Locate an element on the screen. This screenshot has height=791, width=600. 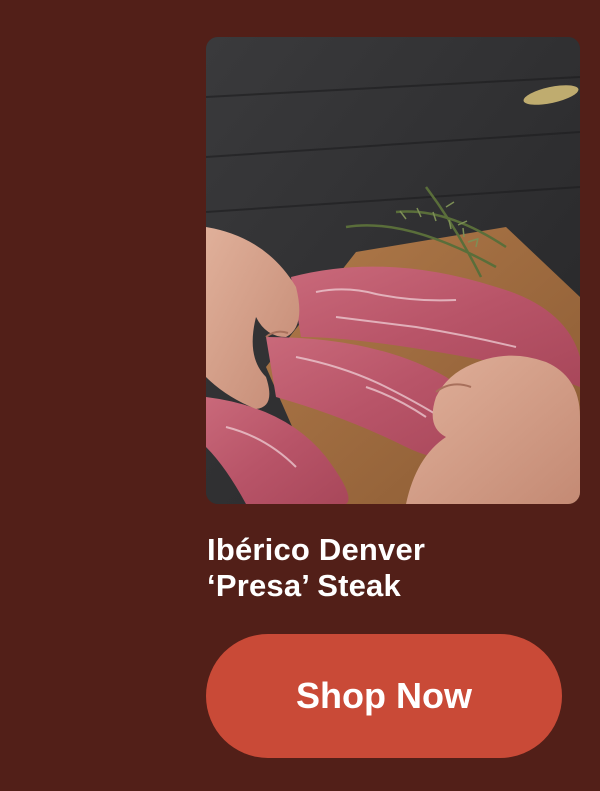
product-title-line-1: Ibérico Denver is located at coordinates (316, 549).